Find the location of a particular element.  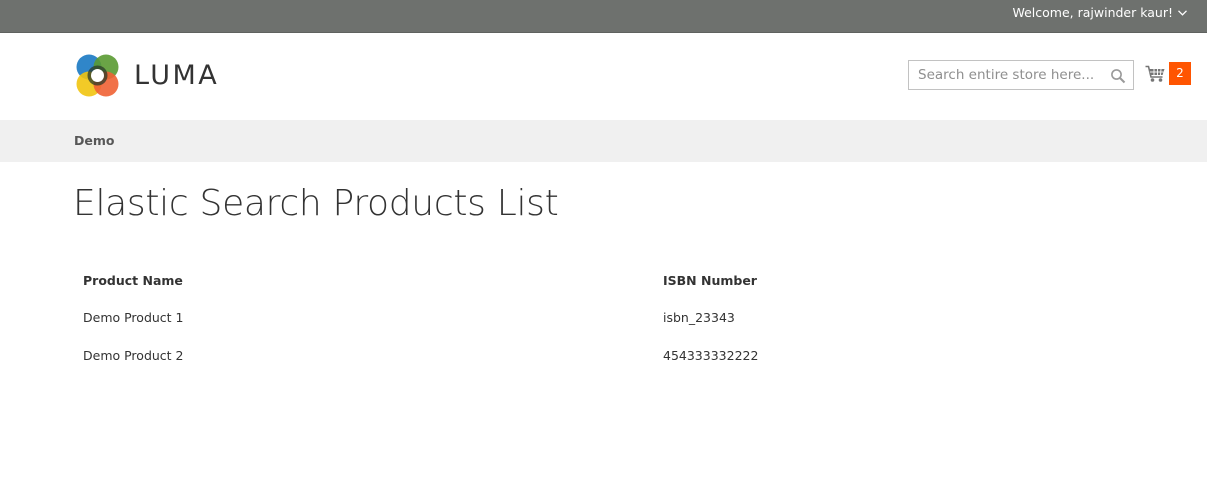

nav-item-demo: Demo is located at coordinates (94, 141).